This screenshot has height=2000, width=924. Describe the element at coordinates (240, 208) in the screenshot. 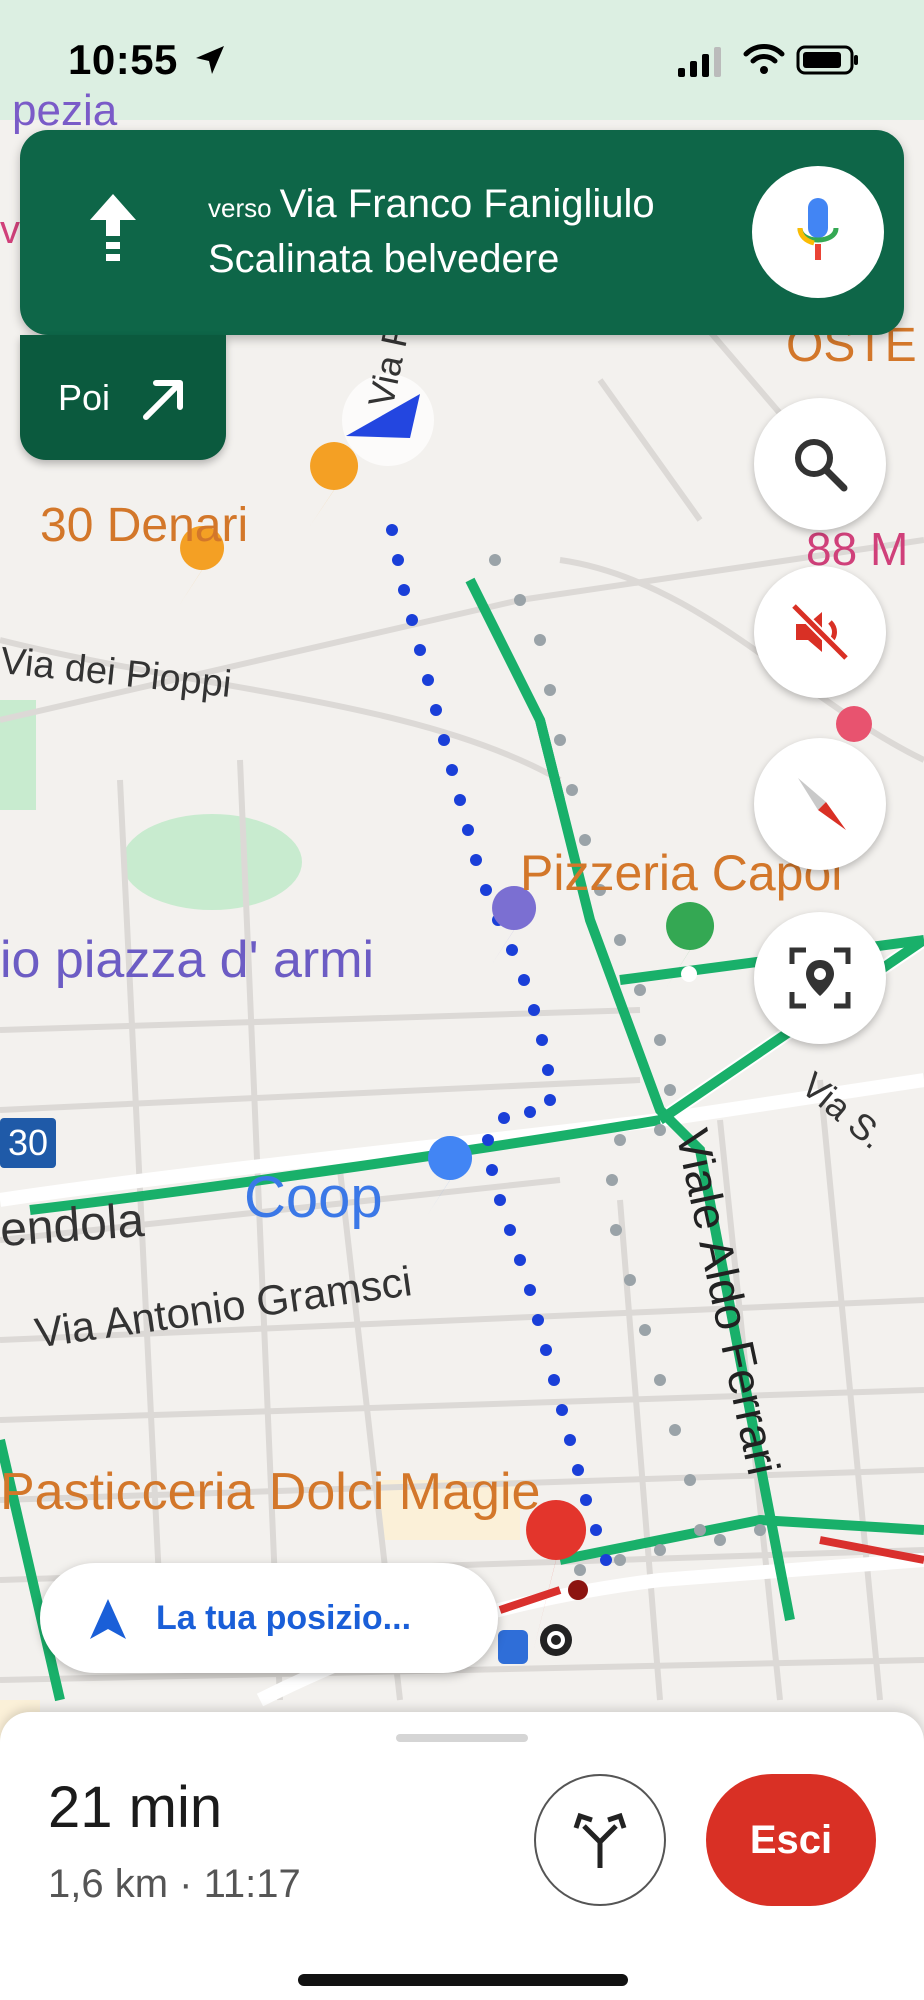

I see `toward-prefix: verso` at that location.